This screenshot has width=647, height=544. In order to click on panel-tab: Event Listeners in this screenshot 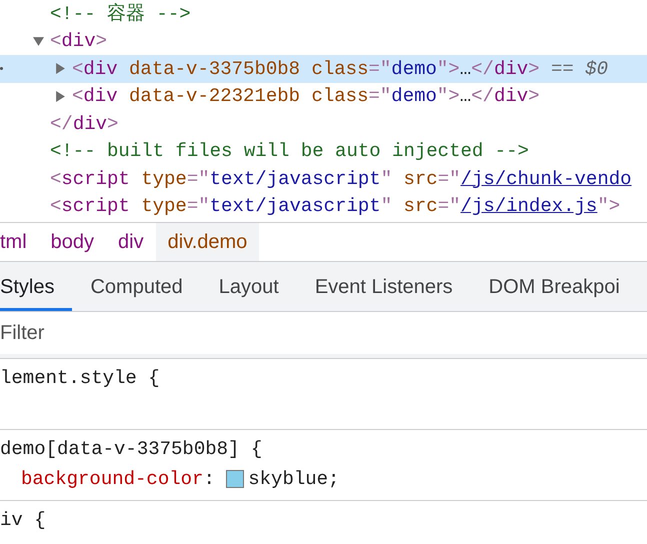, I will do `click(383, 286)`.